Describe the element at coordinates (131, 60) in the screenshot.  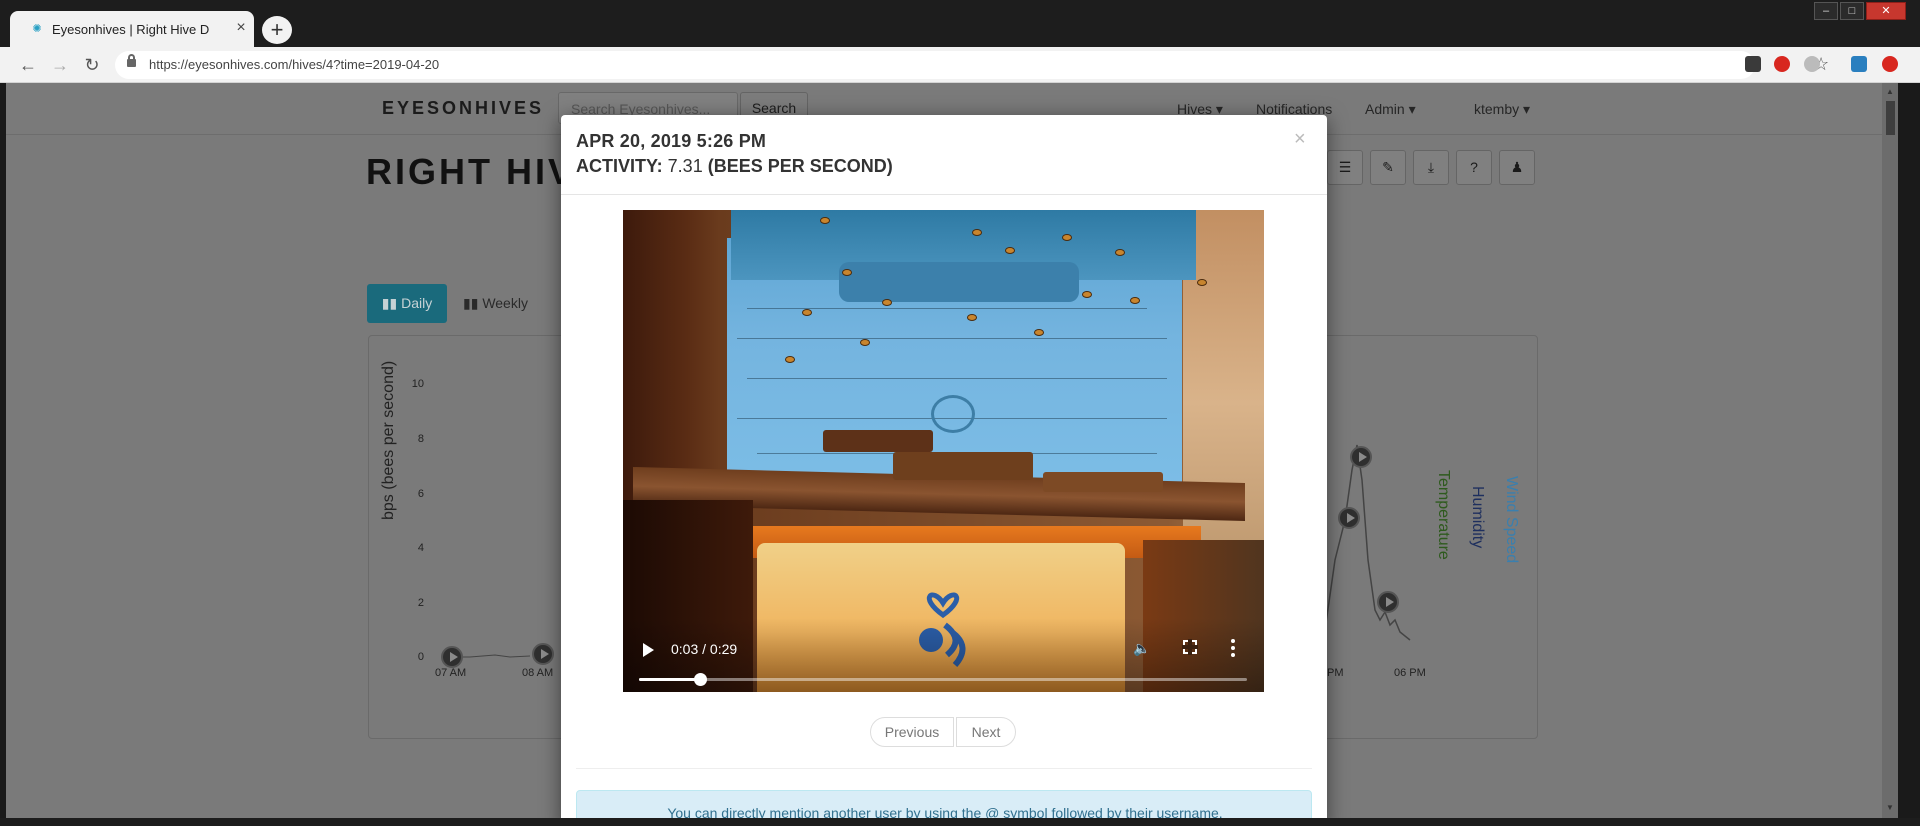
I see `lock-icon` at that location.